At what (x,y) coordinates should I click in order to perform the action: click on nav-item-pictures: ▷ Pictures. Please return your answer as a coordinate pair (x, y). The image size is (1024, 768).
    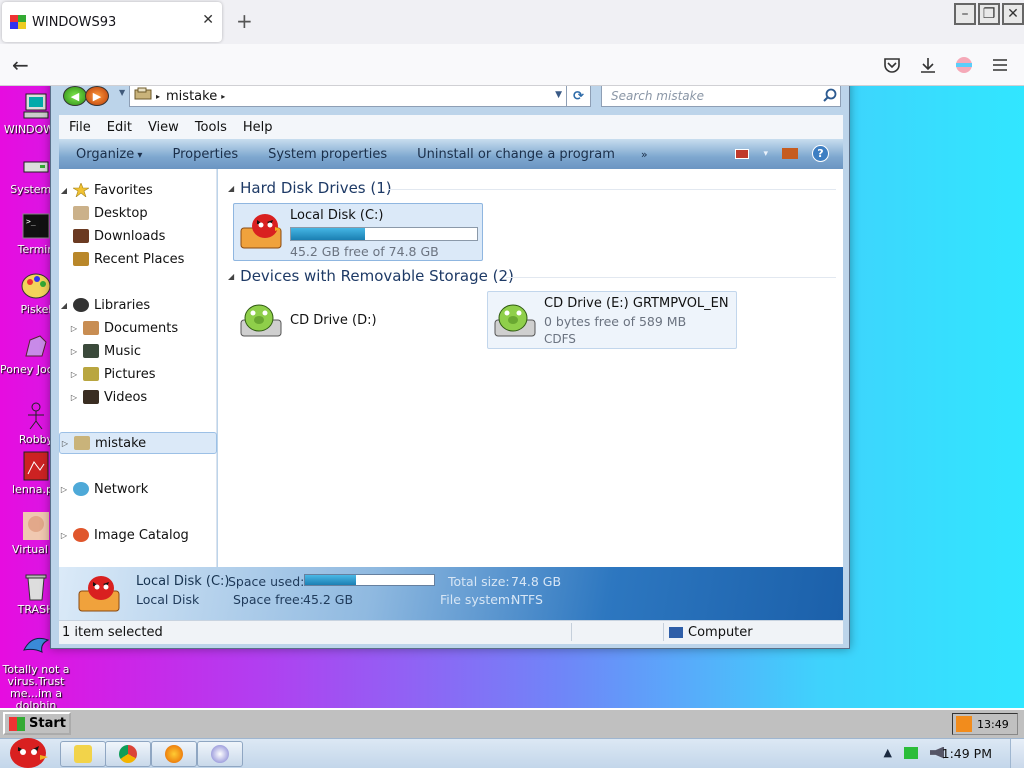
    Looking at the image, I should click on (138, 374).